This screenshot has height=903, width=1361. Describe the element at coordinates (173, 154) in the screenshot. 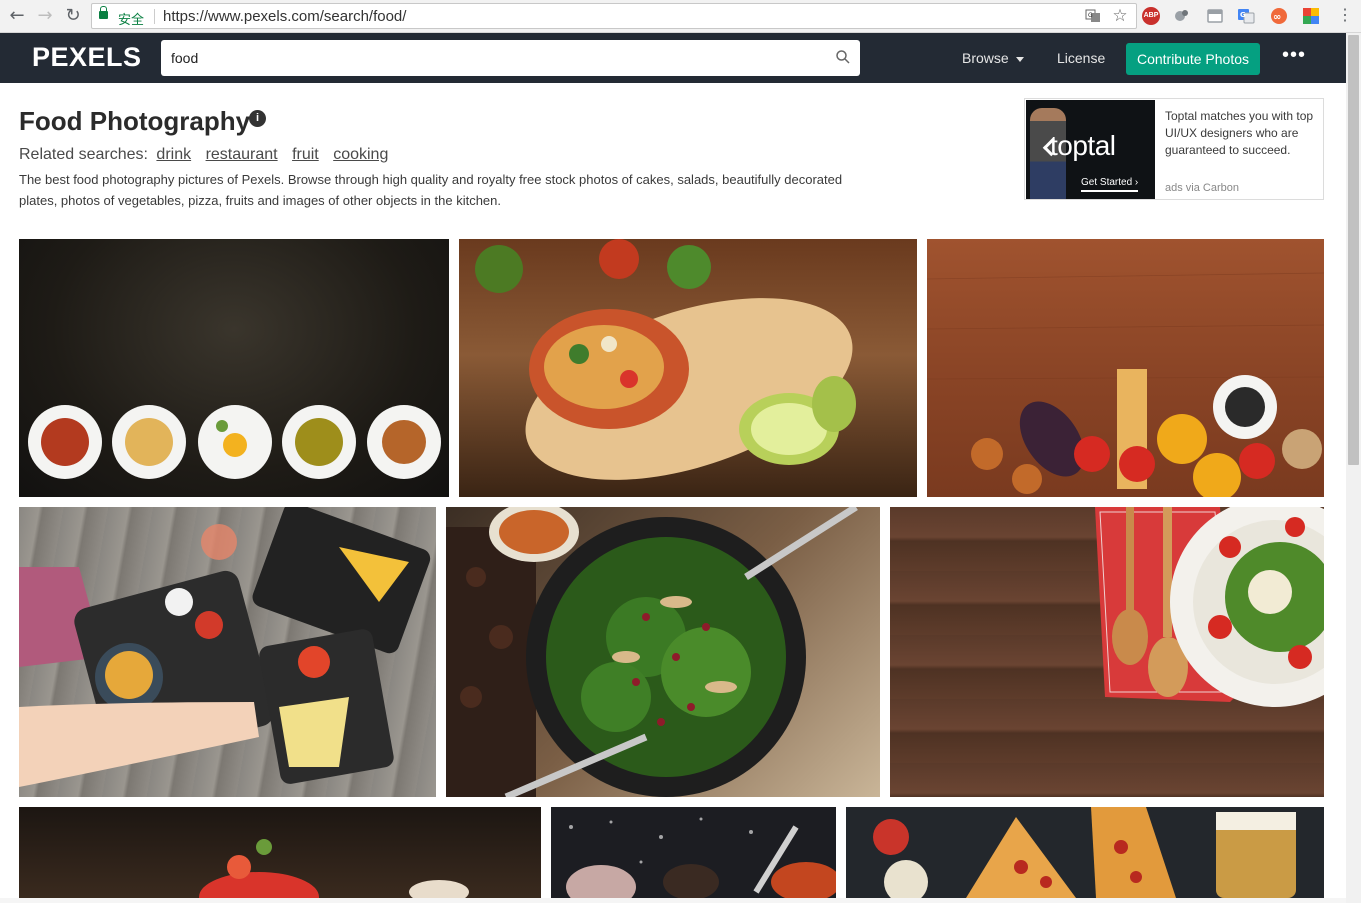

I see `related-link-drink: drink` at that location.